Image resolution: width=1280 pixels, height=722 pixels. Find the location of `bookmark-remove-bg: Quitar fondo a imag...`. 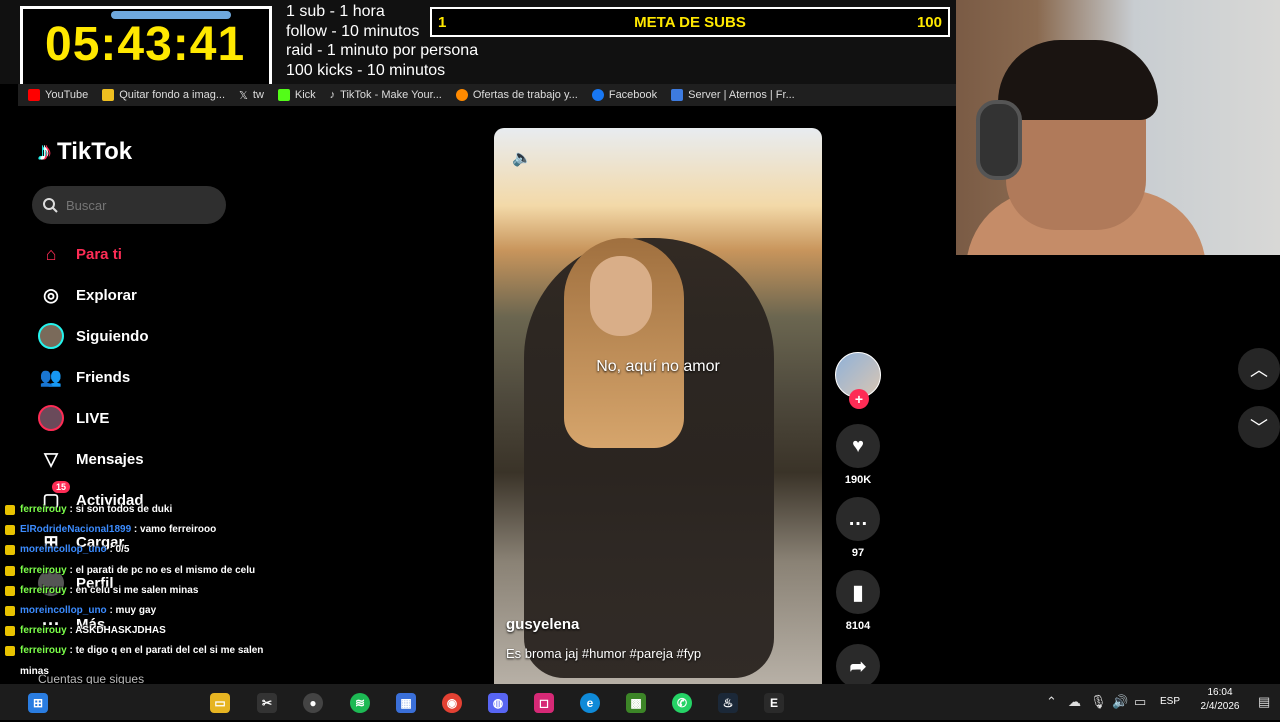

bookmark-remove-bg: Quitar fondo a imag... is located at coordinates (163, 95).